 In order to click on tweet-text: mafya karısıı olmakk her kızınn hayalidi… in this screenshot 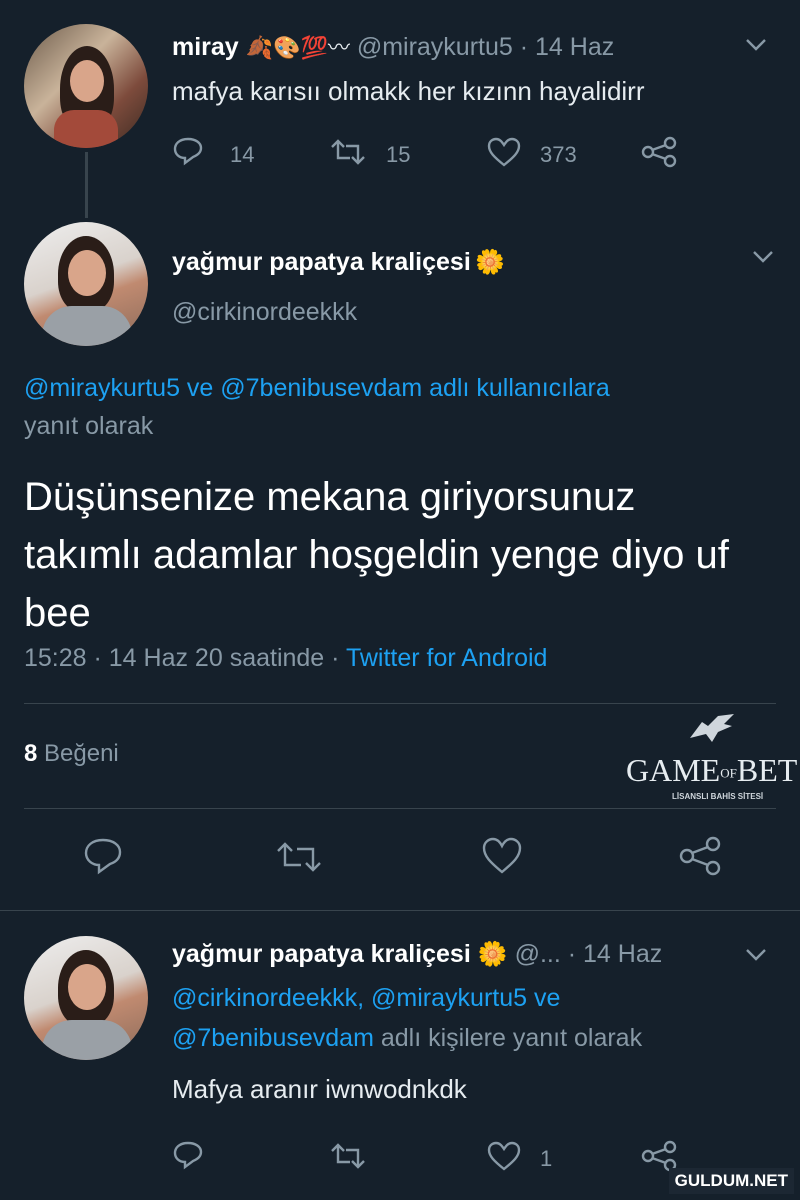, I will do `click(408, 91)`.